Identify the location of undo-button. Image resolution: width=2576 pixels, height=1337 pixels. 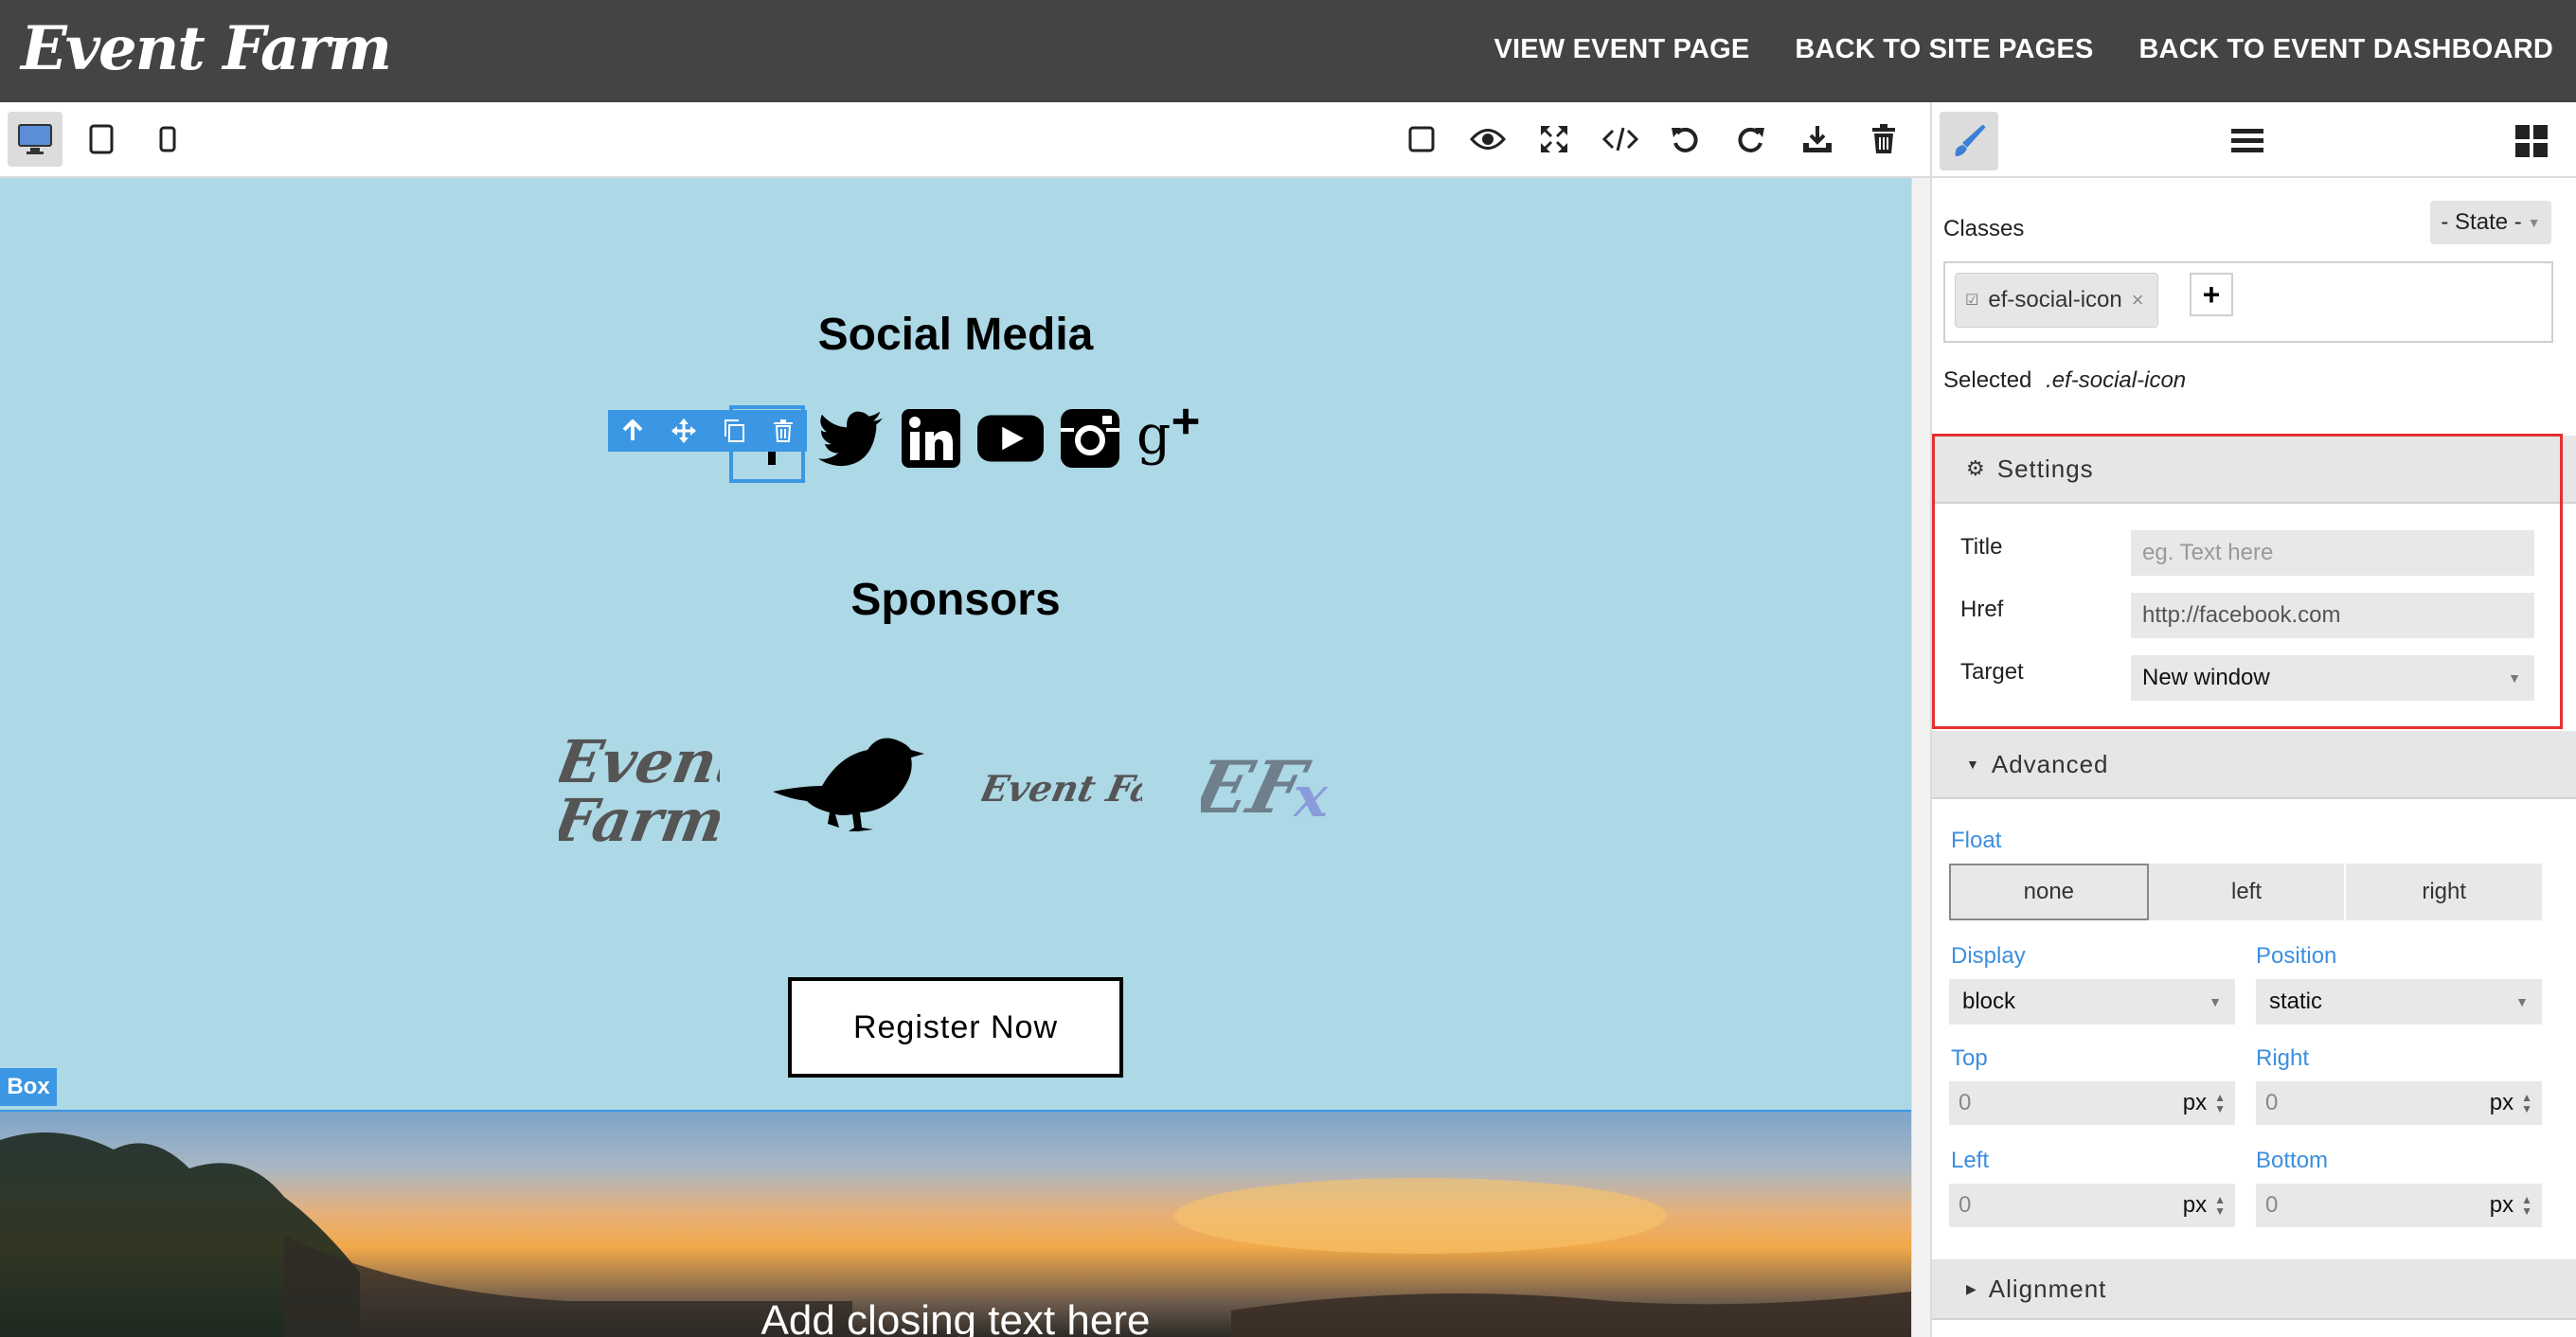
(1685, 139).